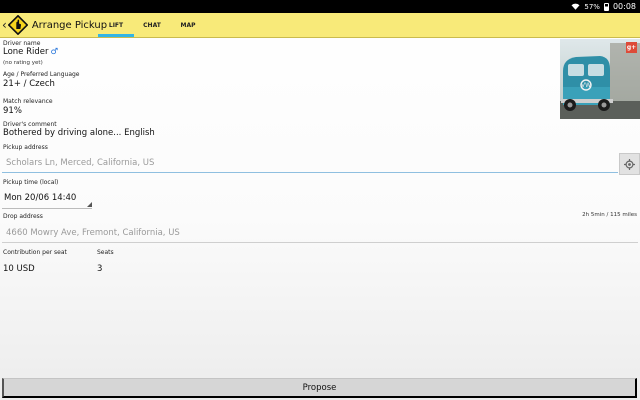  Describe the element at coordinates (54, 52) in the screenshot. I see `male-icon: ♂` at that location.